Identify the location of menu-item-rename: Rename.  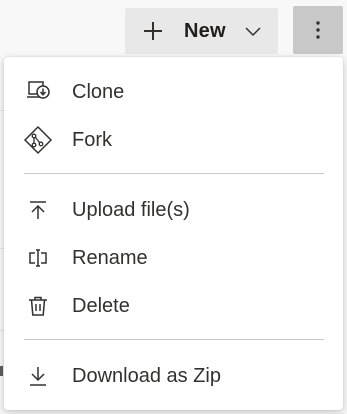
(173, 258).